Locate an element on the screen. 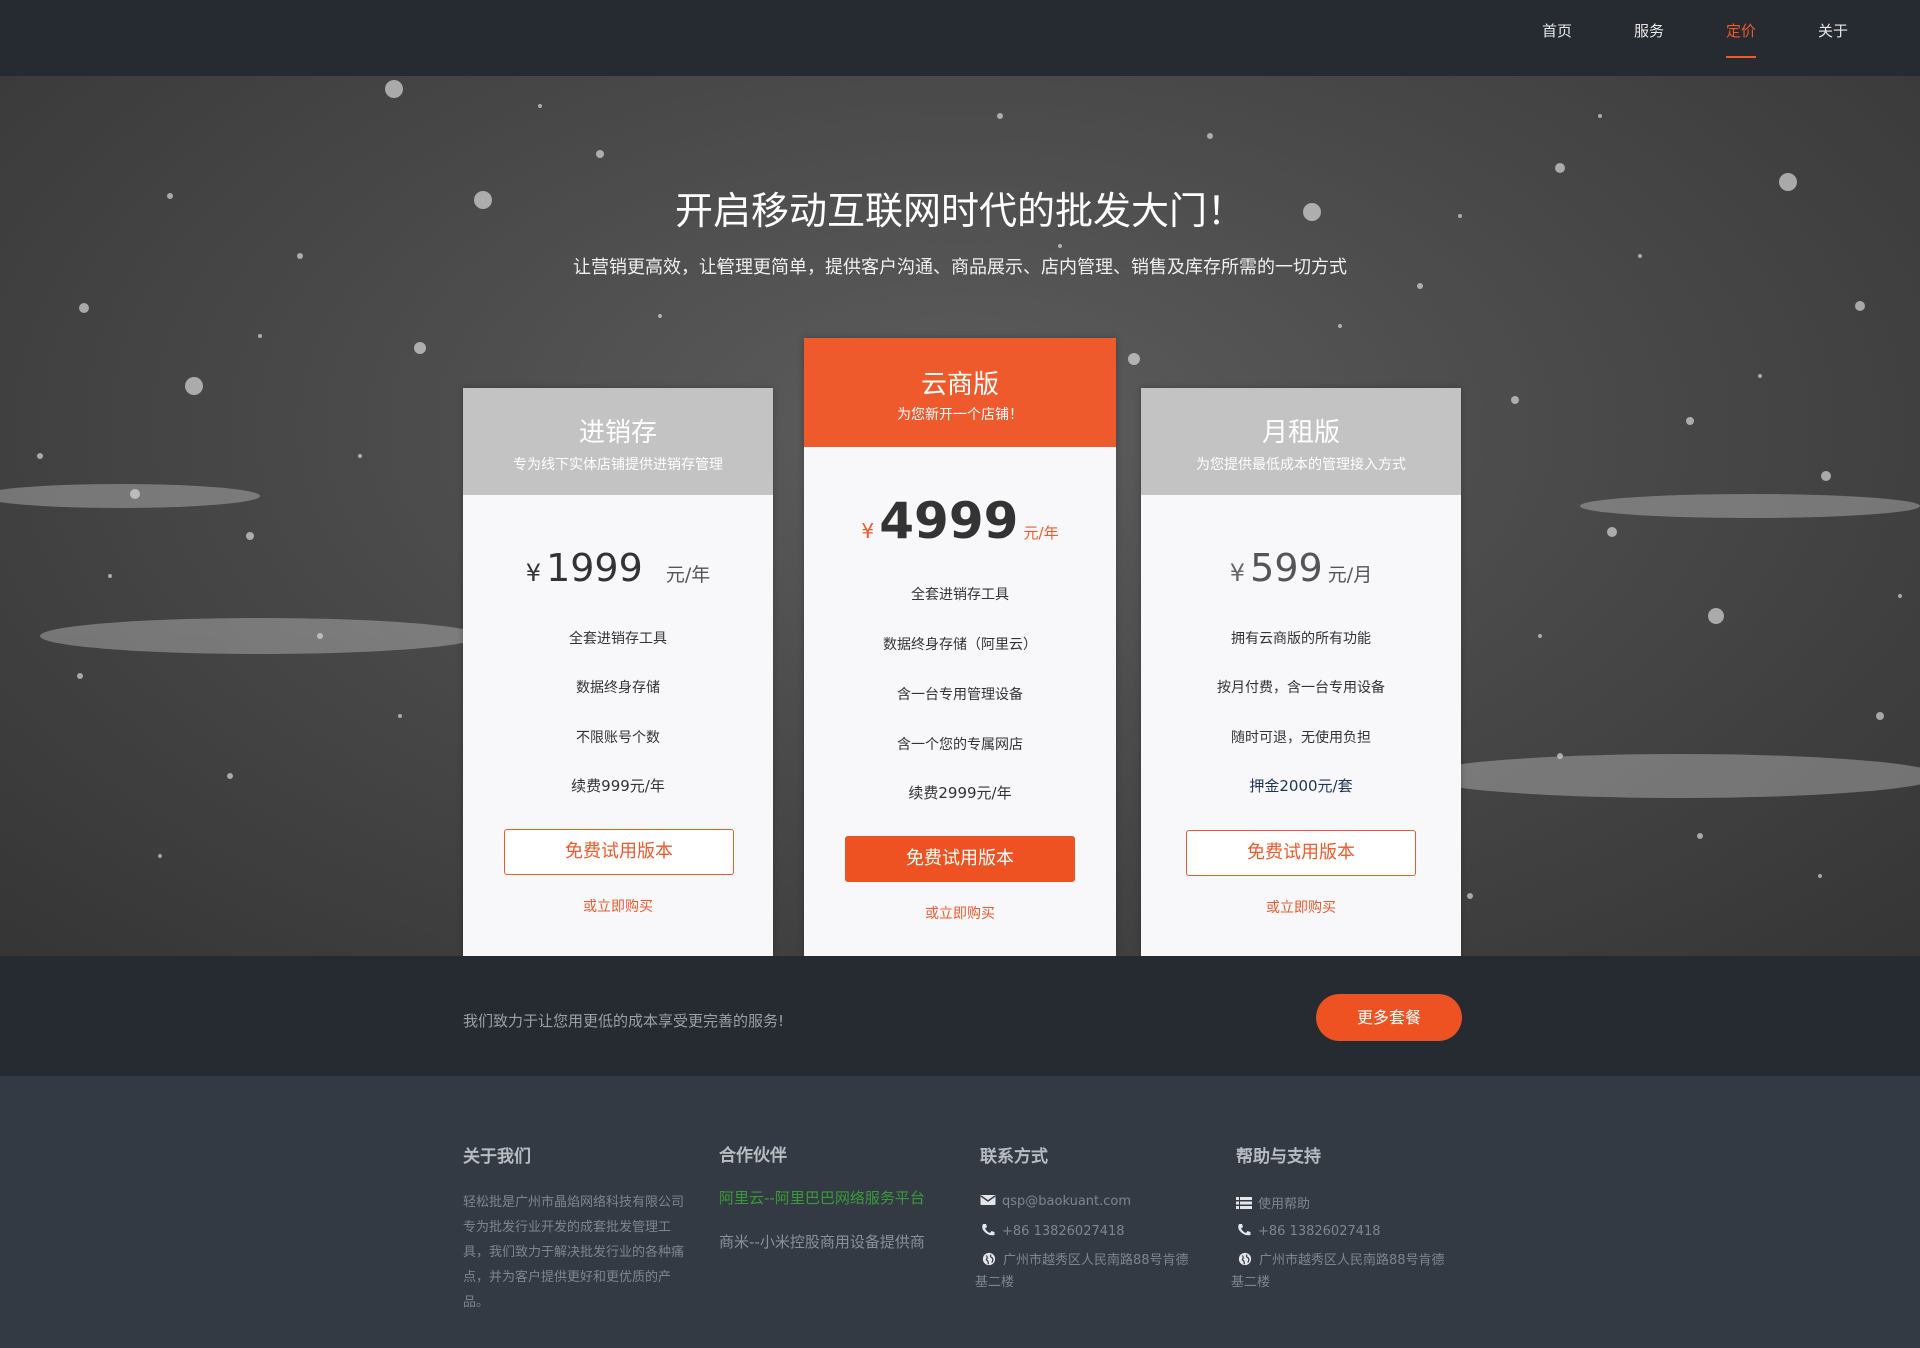 The width and height of the screenshot is (1920, 1348). contact-phone: +86 13826027418 is located at coordinates (1052, 1231).